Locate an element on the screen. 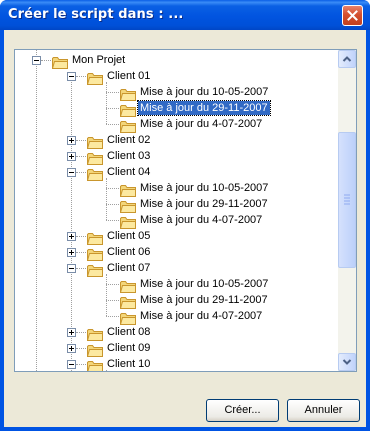  tree-item-client: Client 09 is located at coordinates (175, 348).